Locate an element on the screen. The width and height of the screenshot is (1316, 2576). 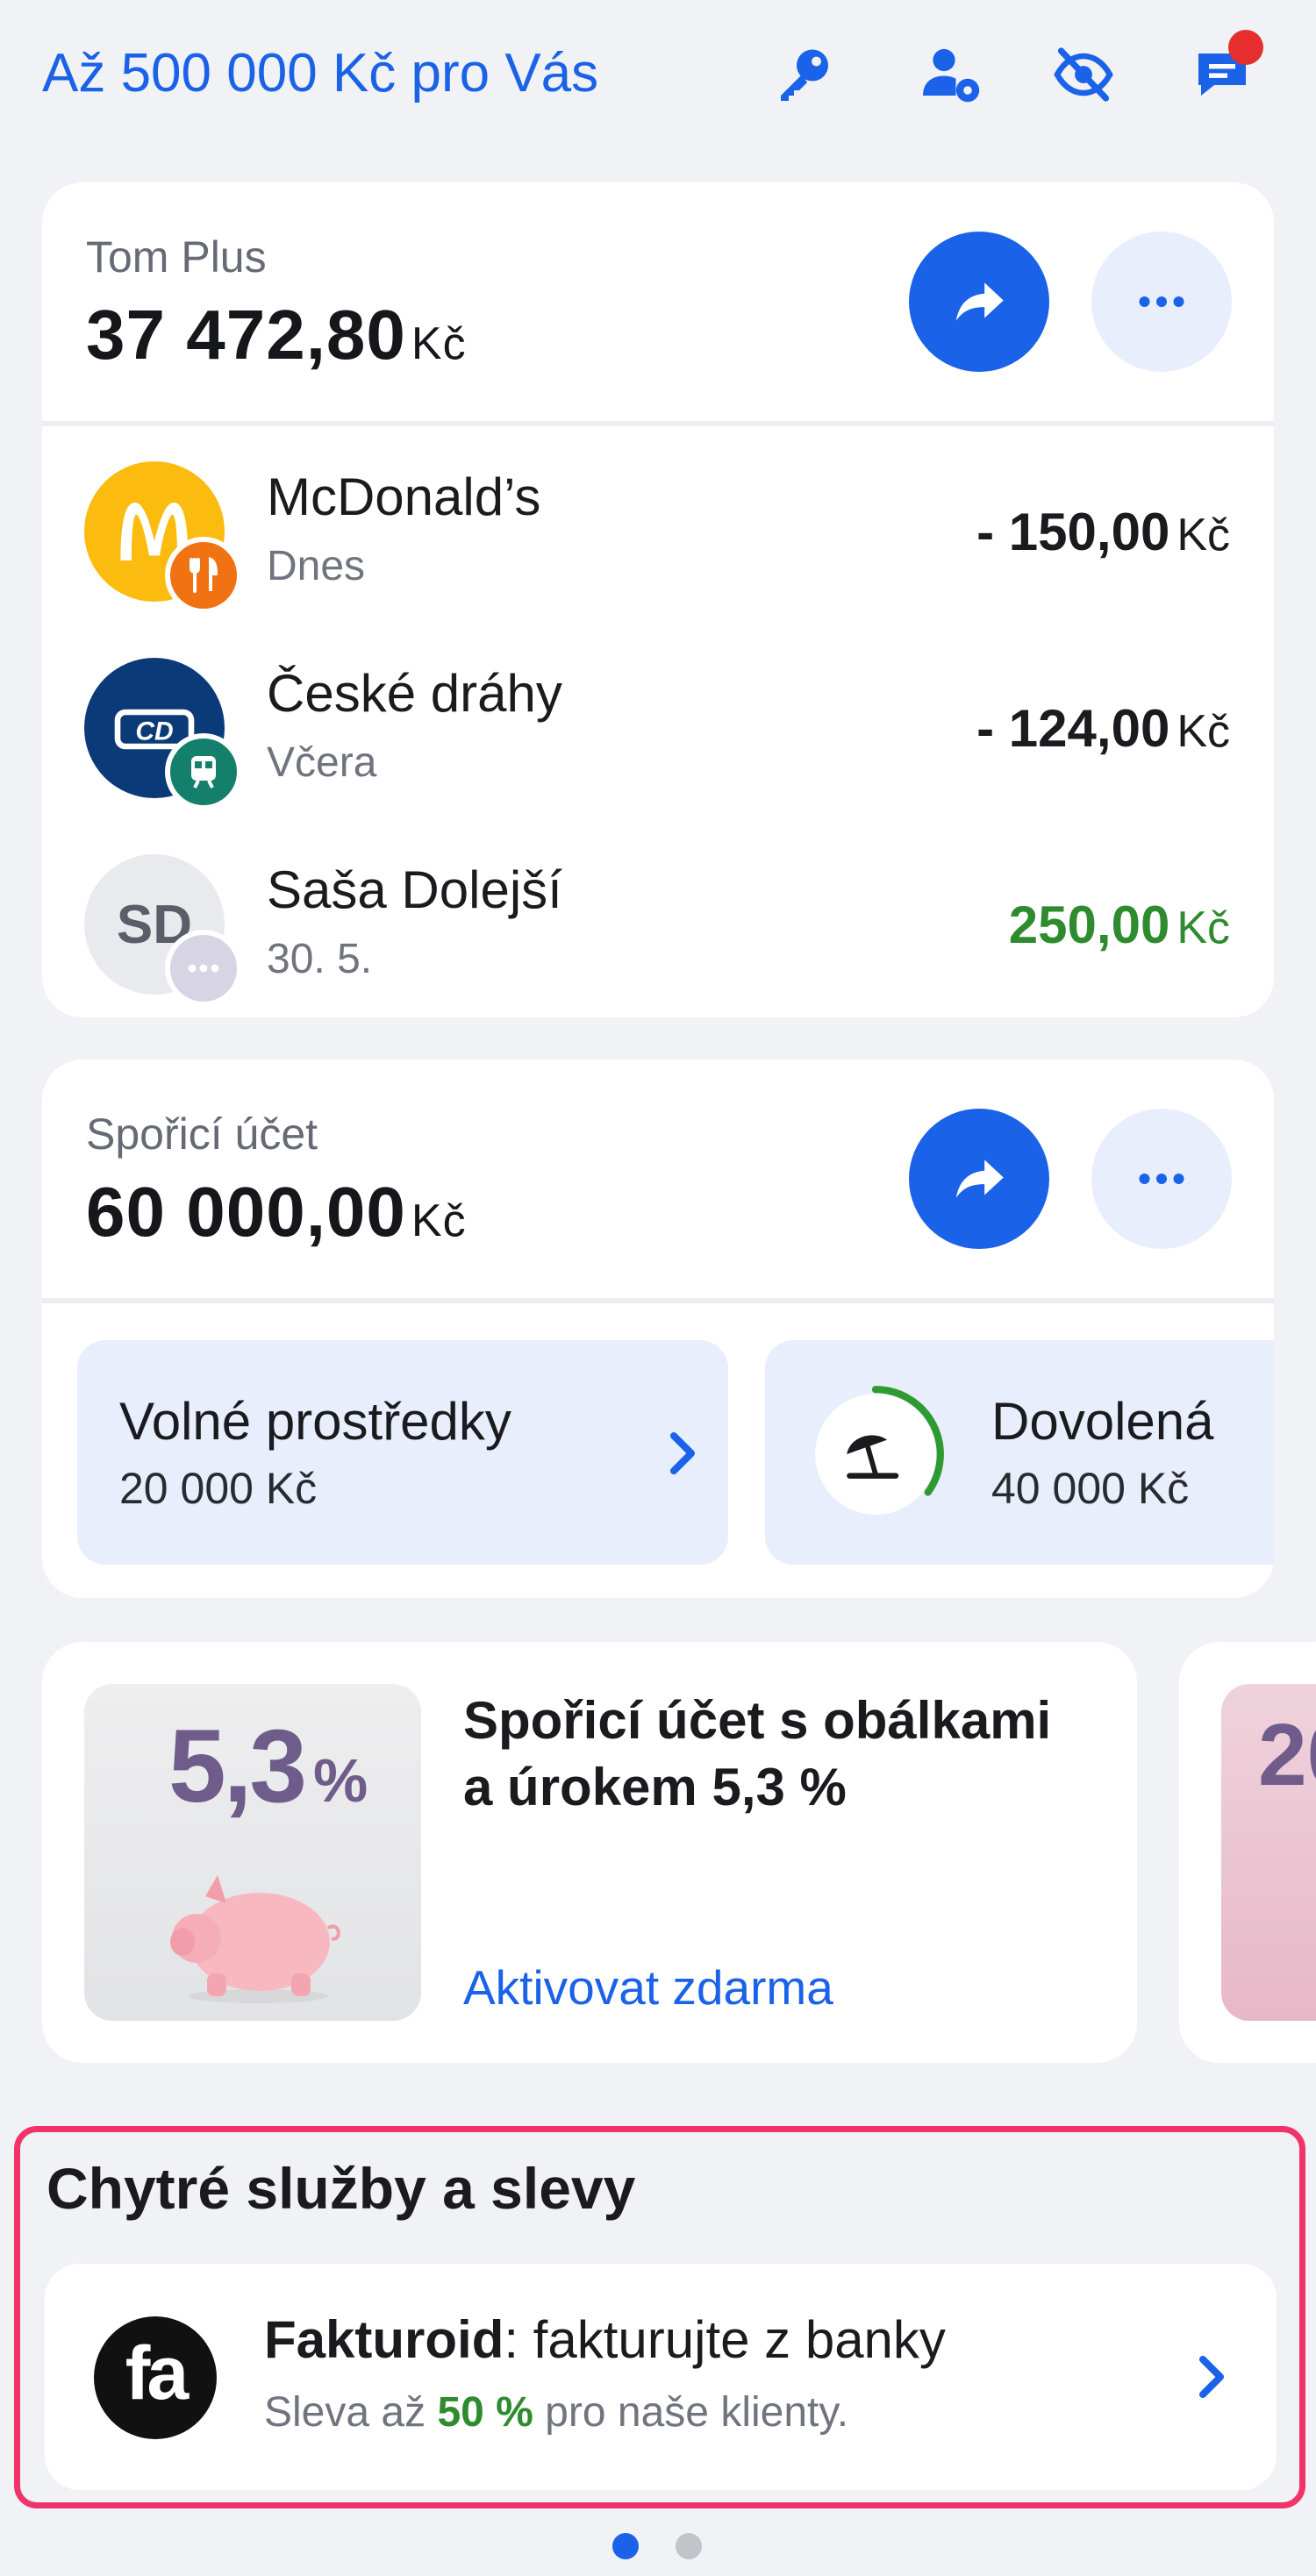
more-icon is located at coordinates (203, 969).